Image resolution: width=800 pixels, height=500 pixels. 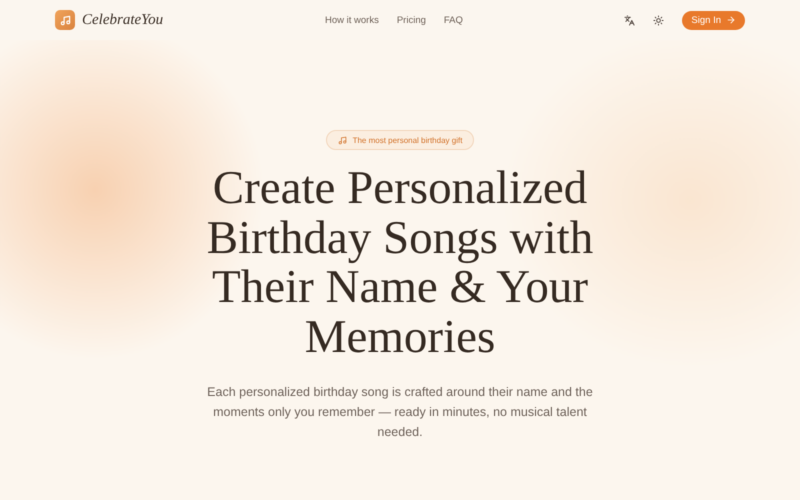 What do you see at coordinates (123, 20) in the screenshot?
I see `brand-name: CelebrateYou` at bounding box center [123, 20].